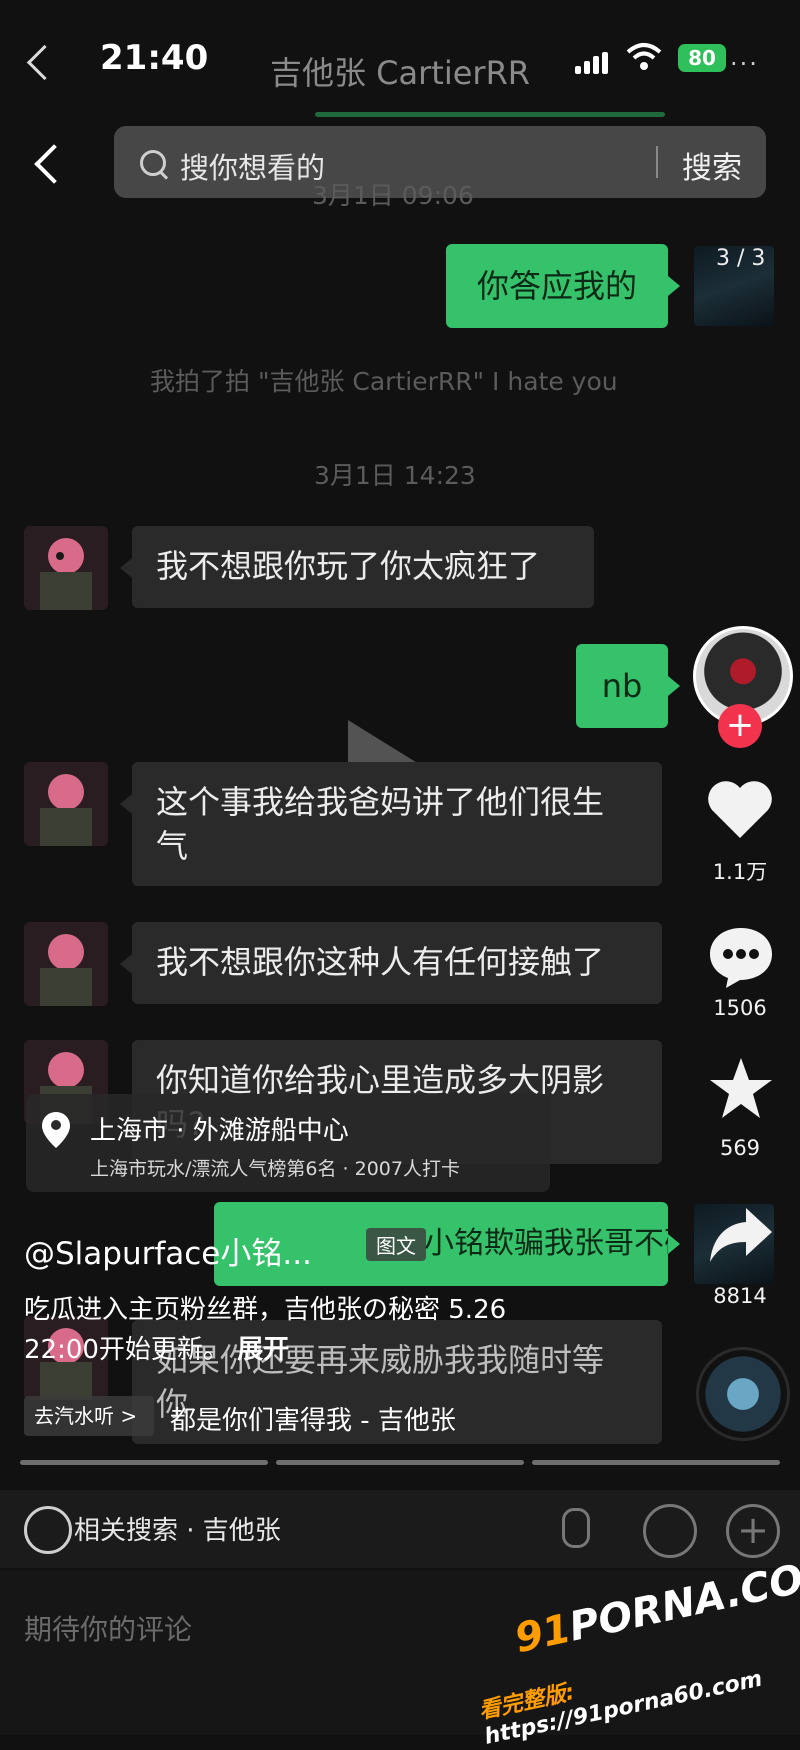 Image resolution: width=800 pixels, height=1750 pixels. Describe the element at coordinates (740, 726) in the screenshot. I see `follow-button: +` at that location.